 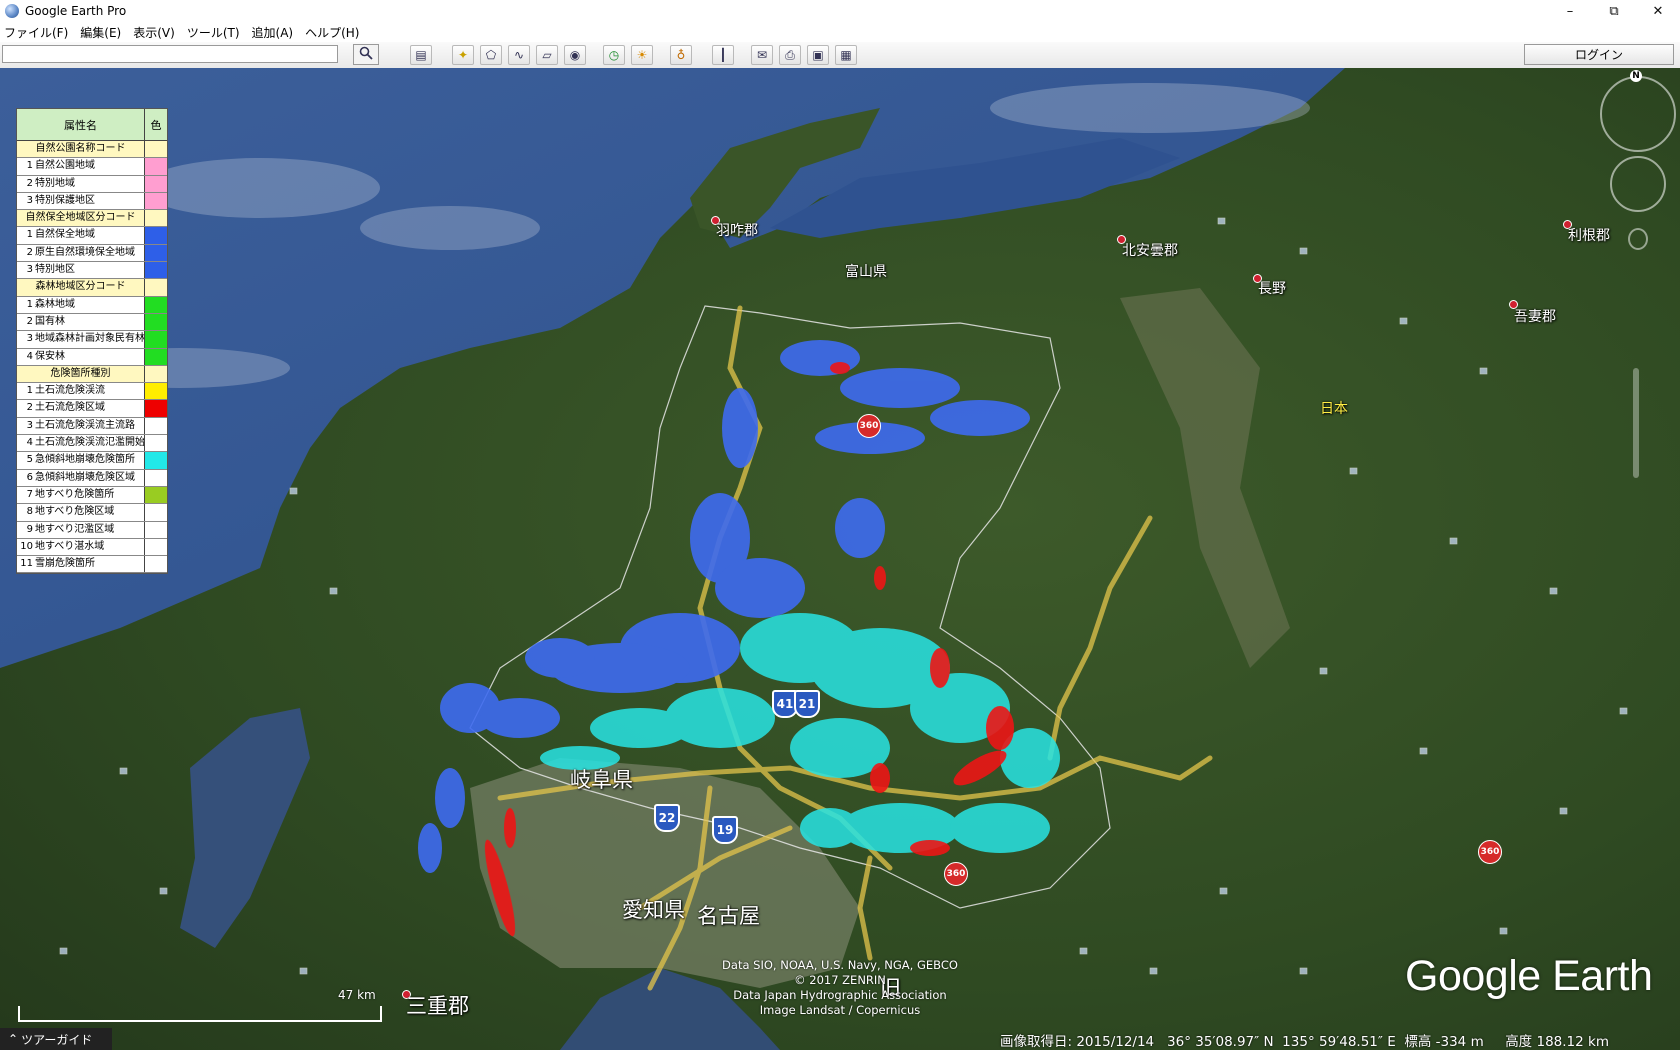 What do you see at coordinates (92, 253) in the screenshot?
I see `legend-item-row: 2 原生自然環境保全地域` at bounding box center [92, 253].